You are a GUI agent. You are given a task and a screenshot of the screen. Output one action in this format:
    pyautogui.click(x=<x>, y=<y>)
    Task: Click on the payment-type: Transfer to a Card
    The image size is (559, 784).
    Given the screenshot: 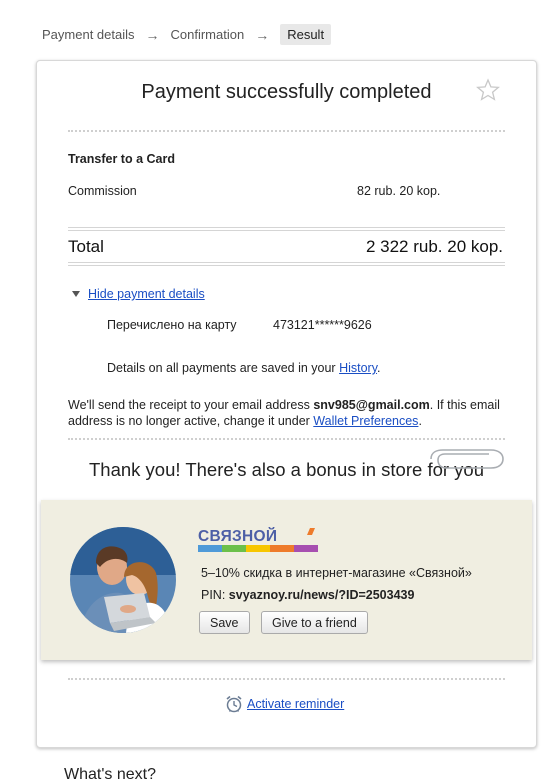 What is the action you would take?
    pyautogui.click(x=121, y=159)
    